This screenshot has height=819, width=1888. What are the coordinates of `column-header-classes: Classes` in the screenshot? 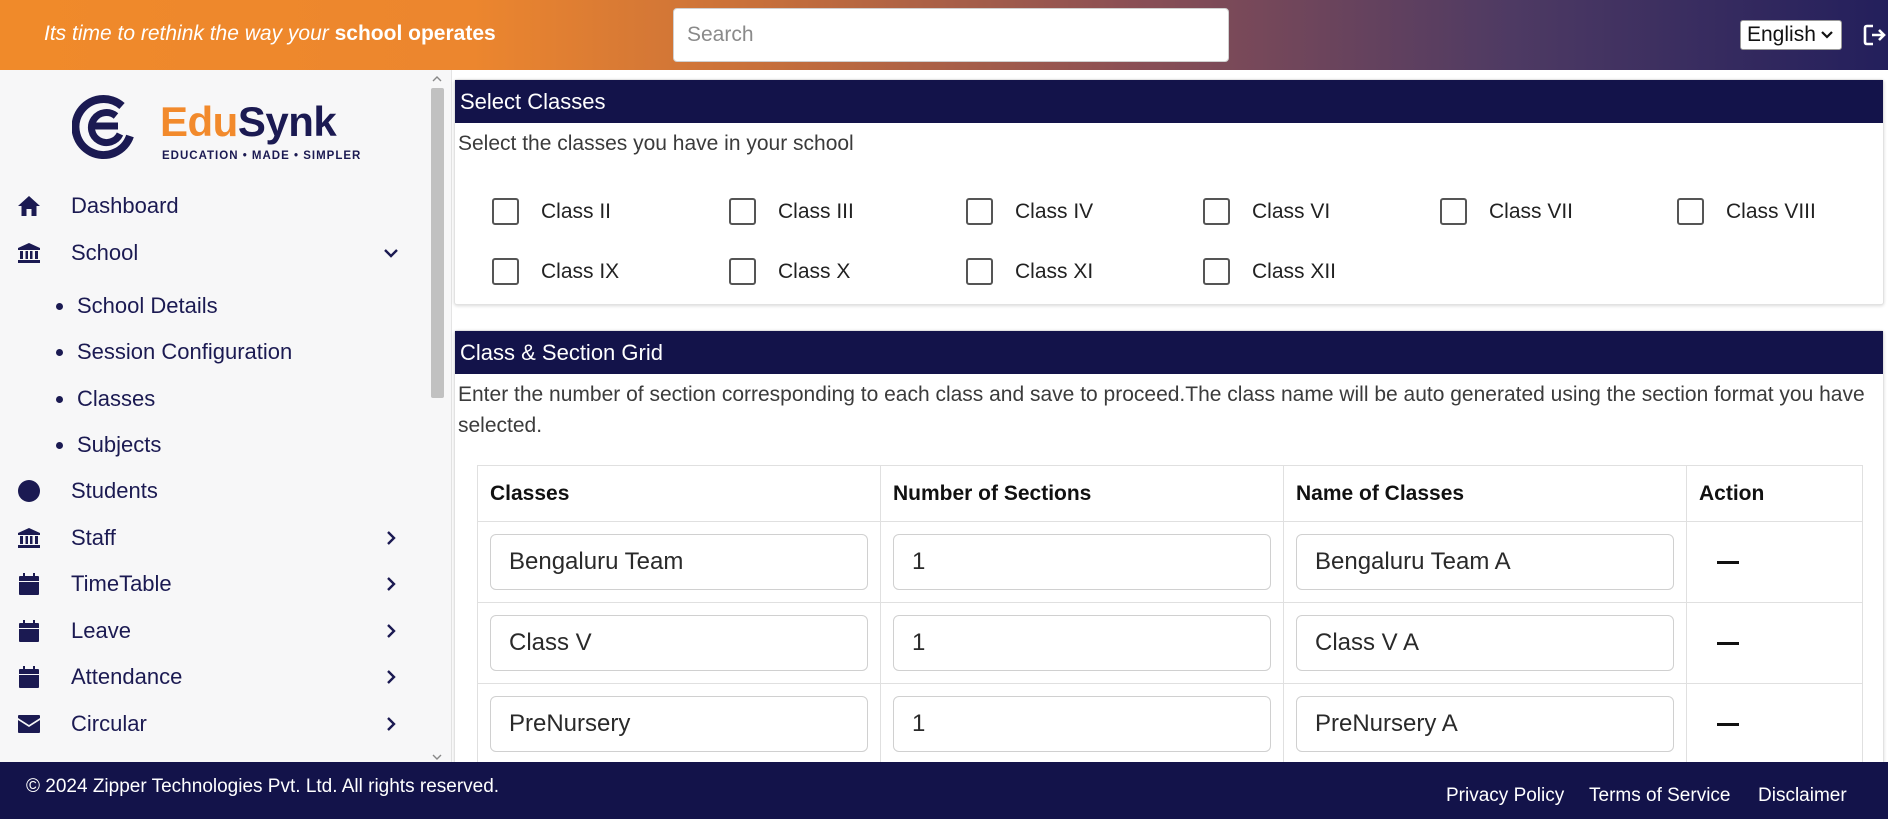 It's located at (679, 493).